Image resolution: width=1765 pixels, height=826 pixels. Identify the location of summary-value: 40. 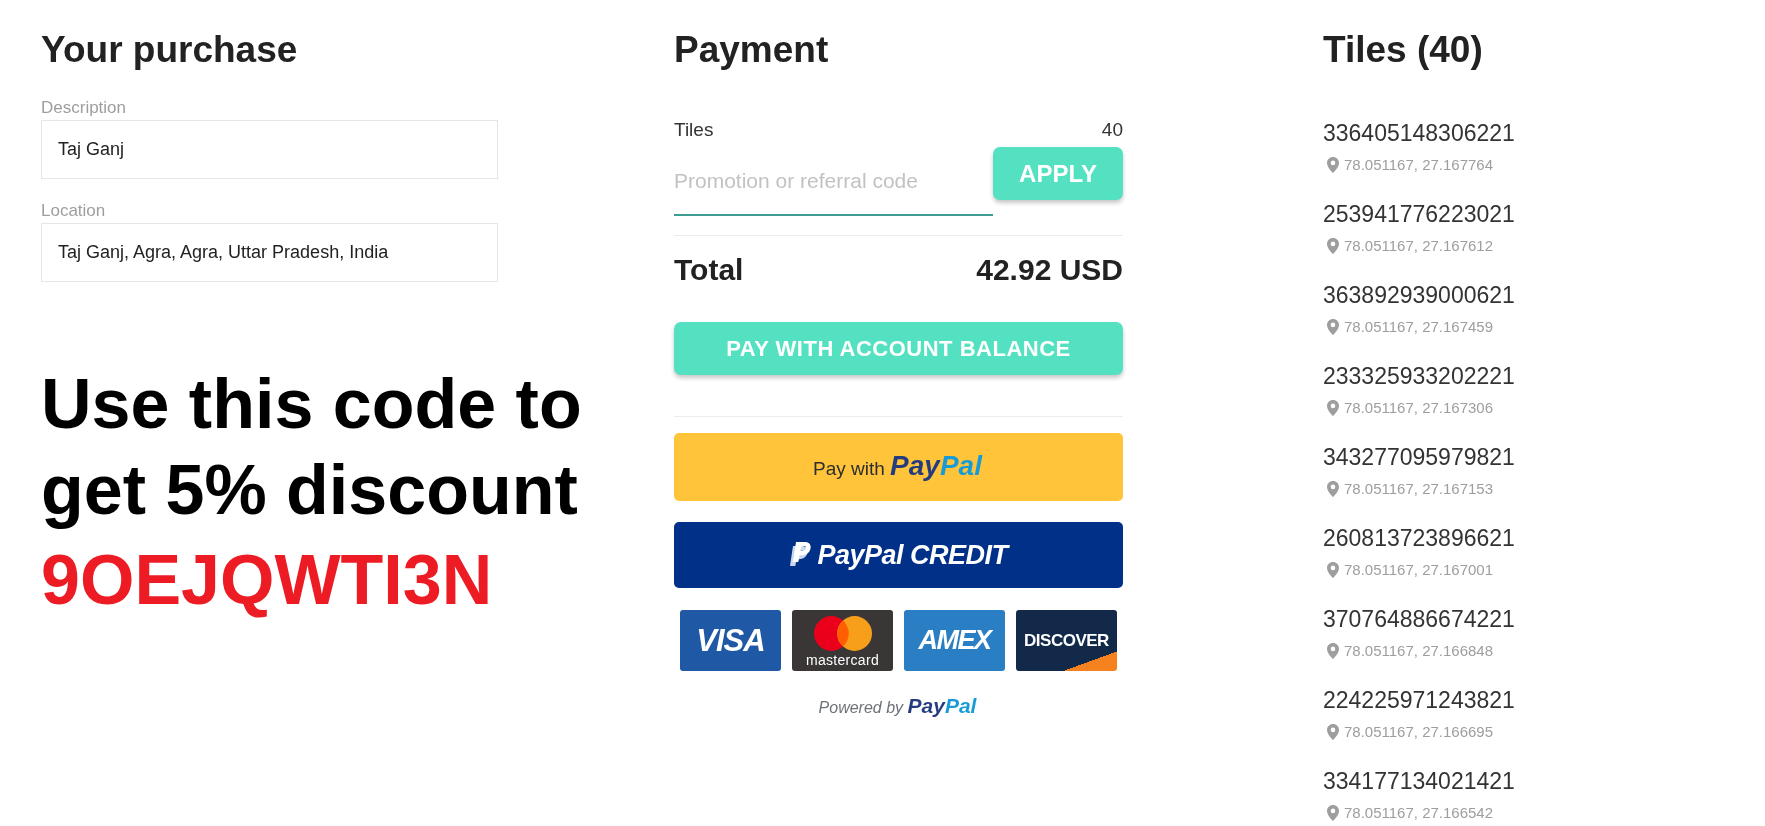
(1112, 130).